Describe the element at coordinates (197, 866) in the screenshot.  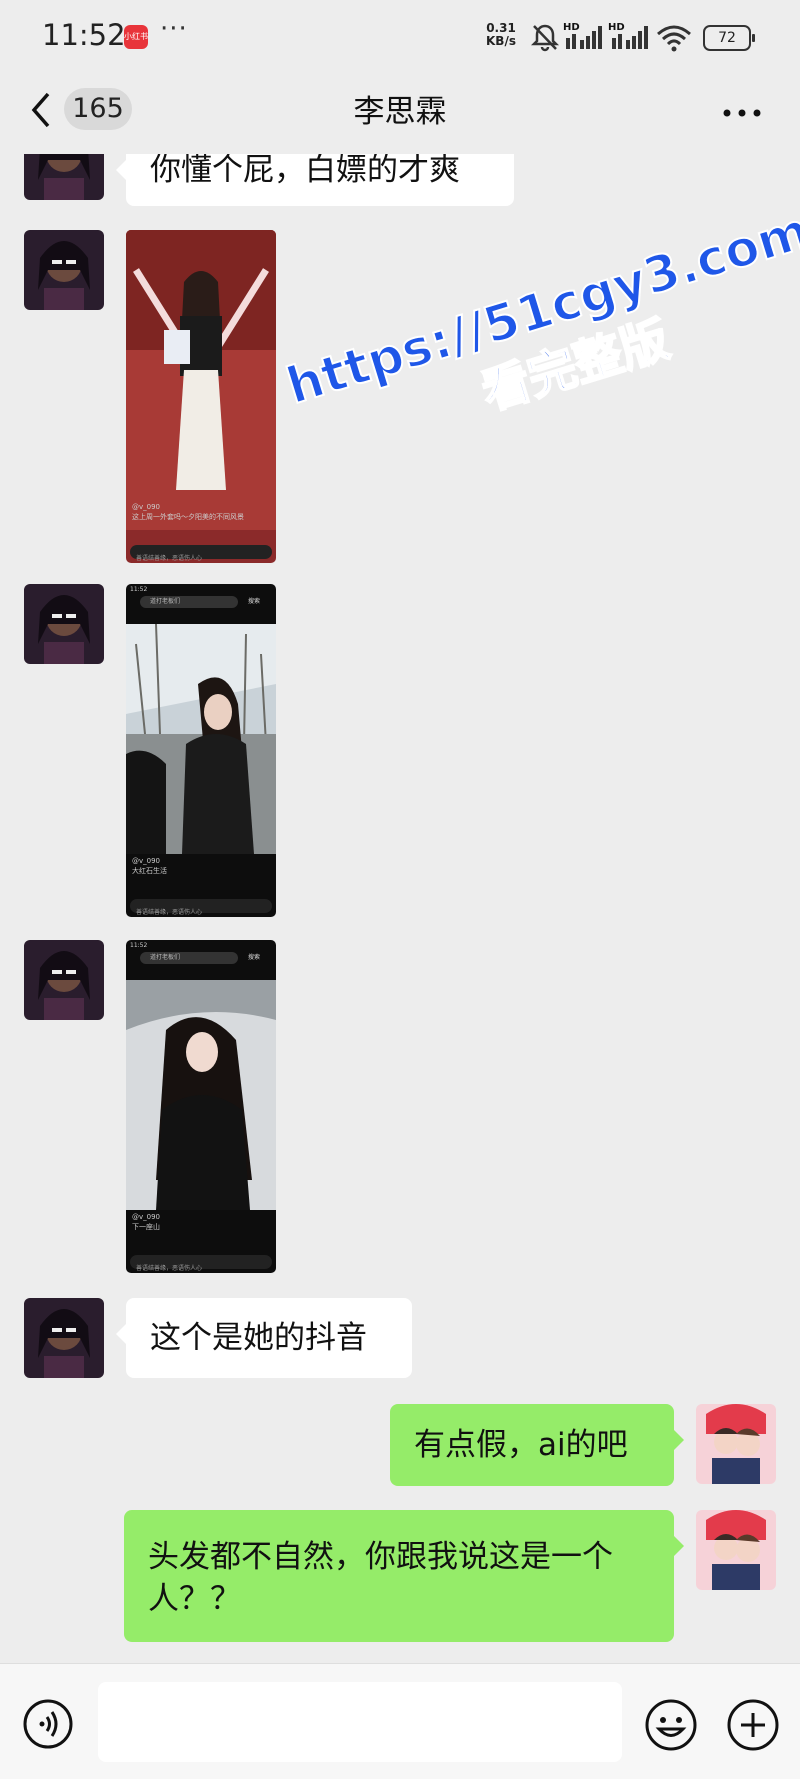
I see `thumb-caption: @v_090 大红石生活` at that location.